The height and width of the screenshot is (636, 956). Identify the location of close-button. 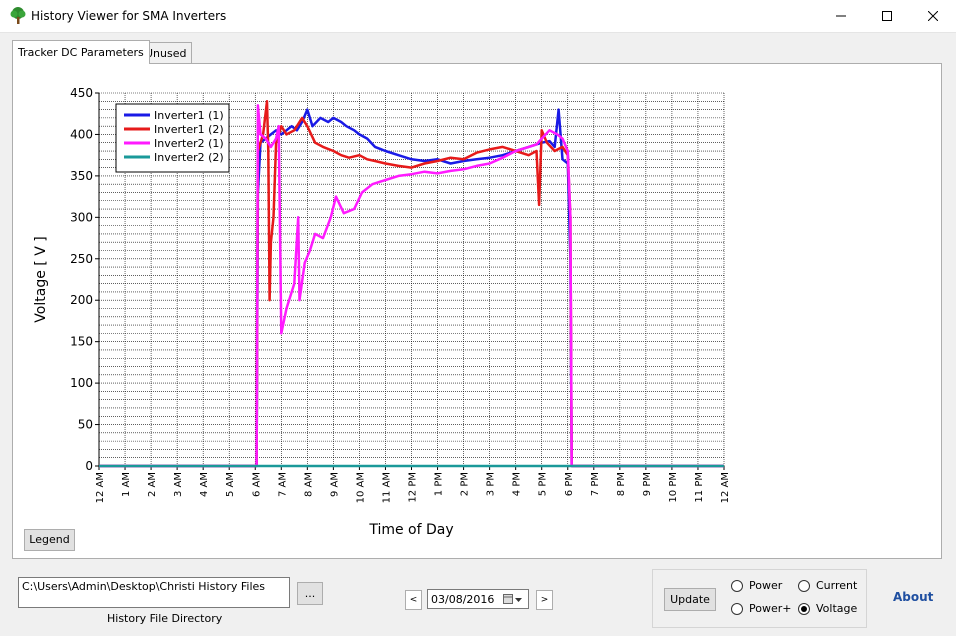
(933, 16).